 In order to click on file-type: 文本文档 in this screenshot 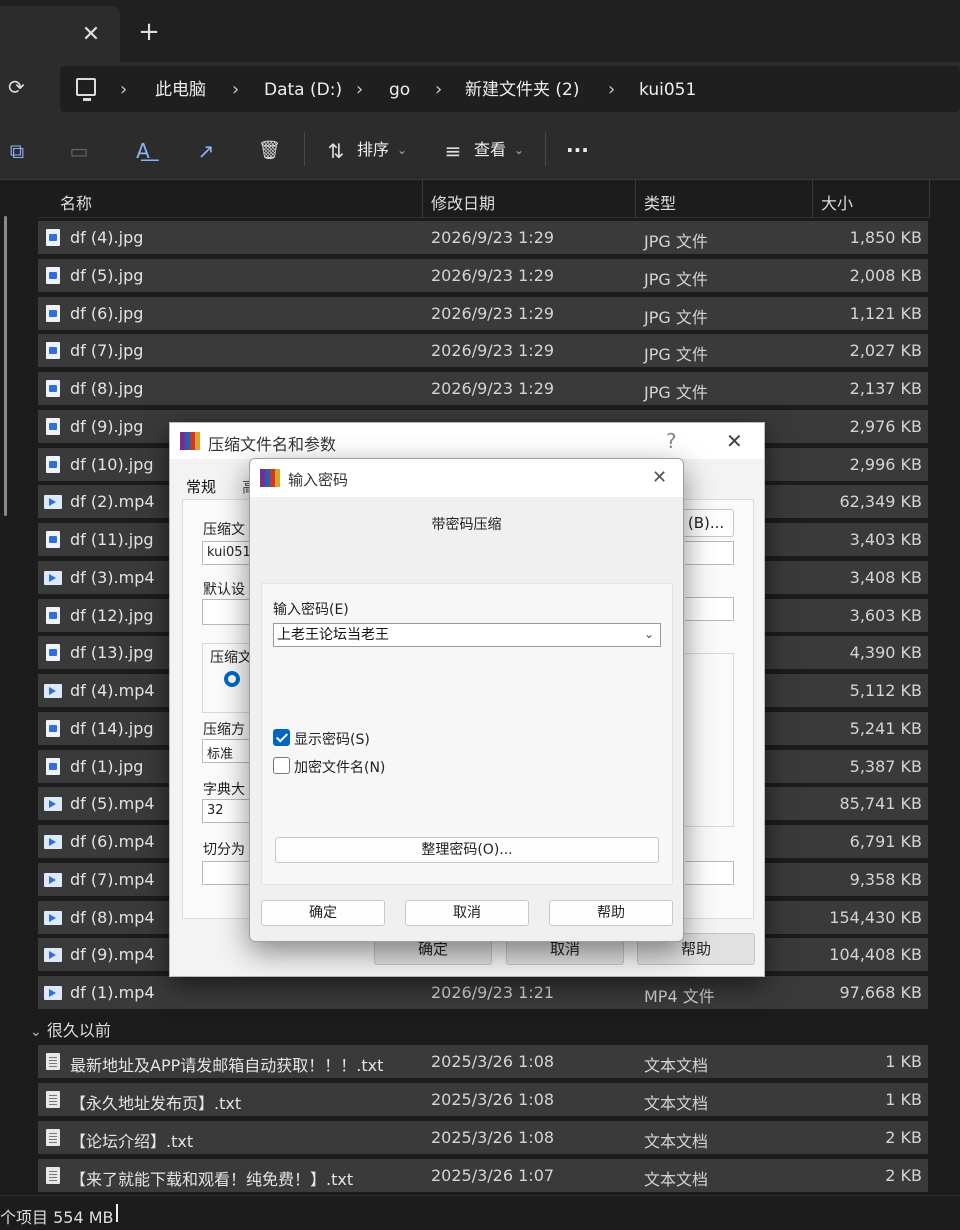, I will do `click(676, 1065)`.